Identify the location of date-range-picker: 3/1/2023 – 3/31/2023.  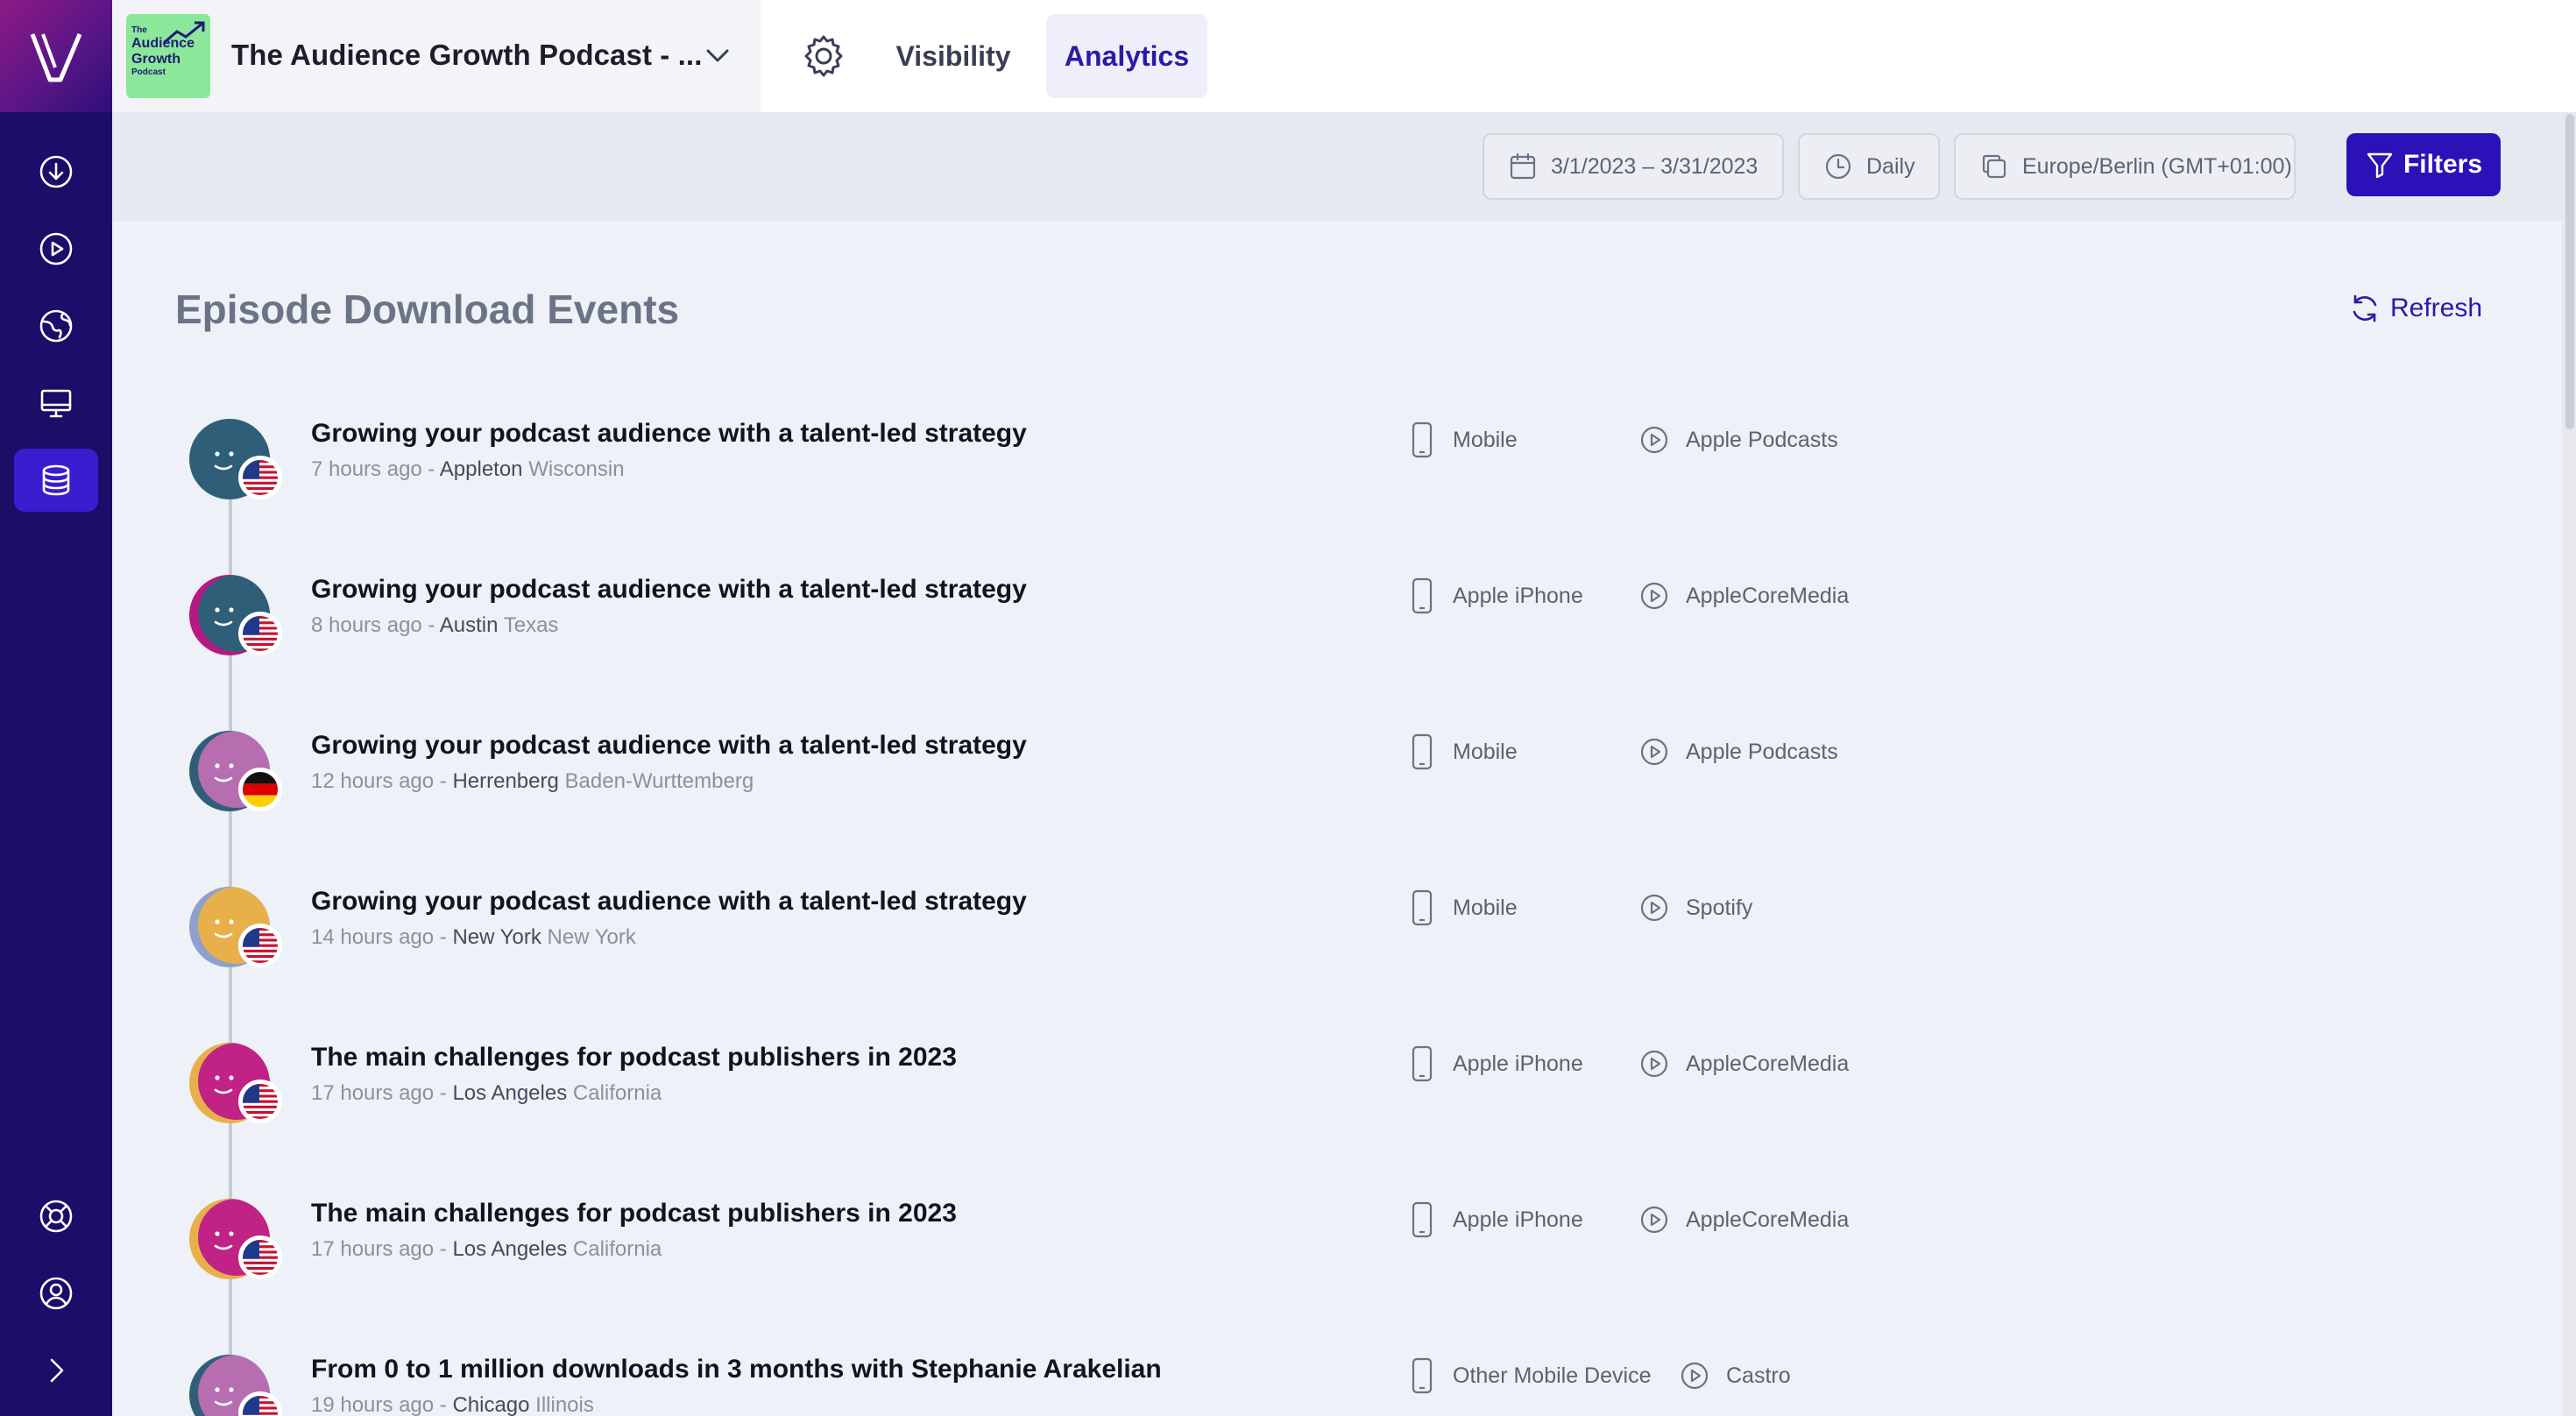
(1633, 166).